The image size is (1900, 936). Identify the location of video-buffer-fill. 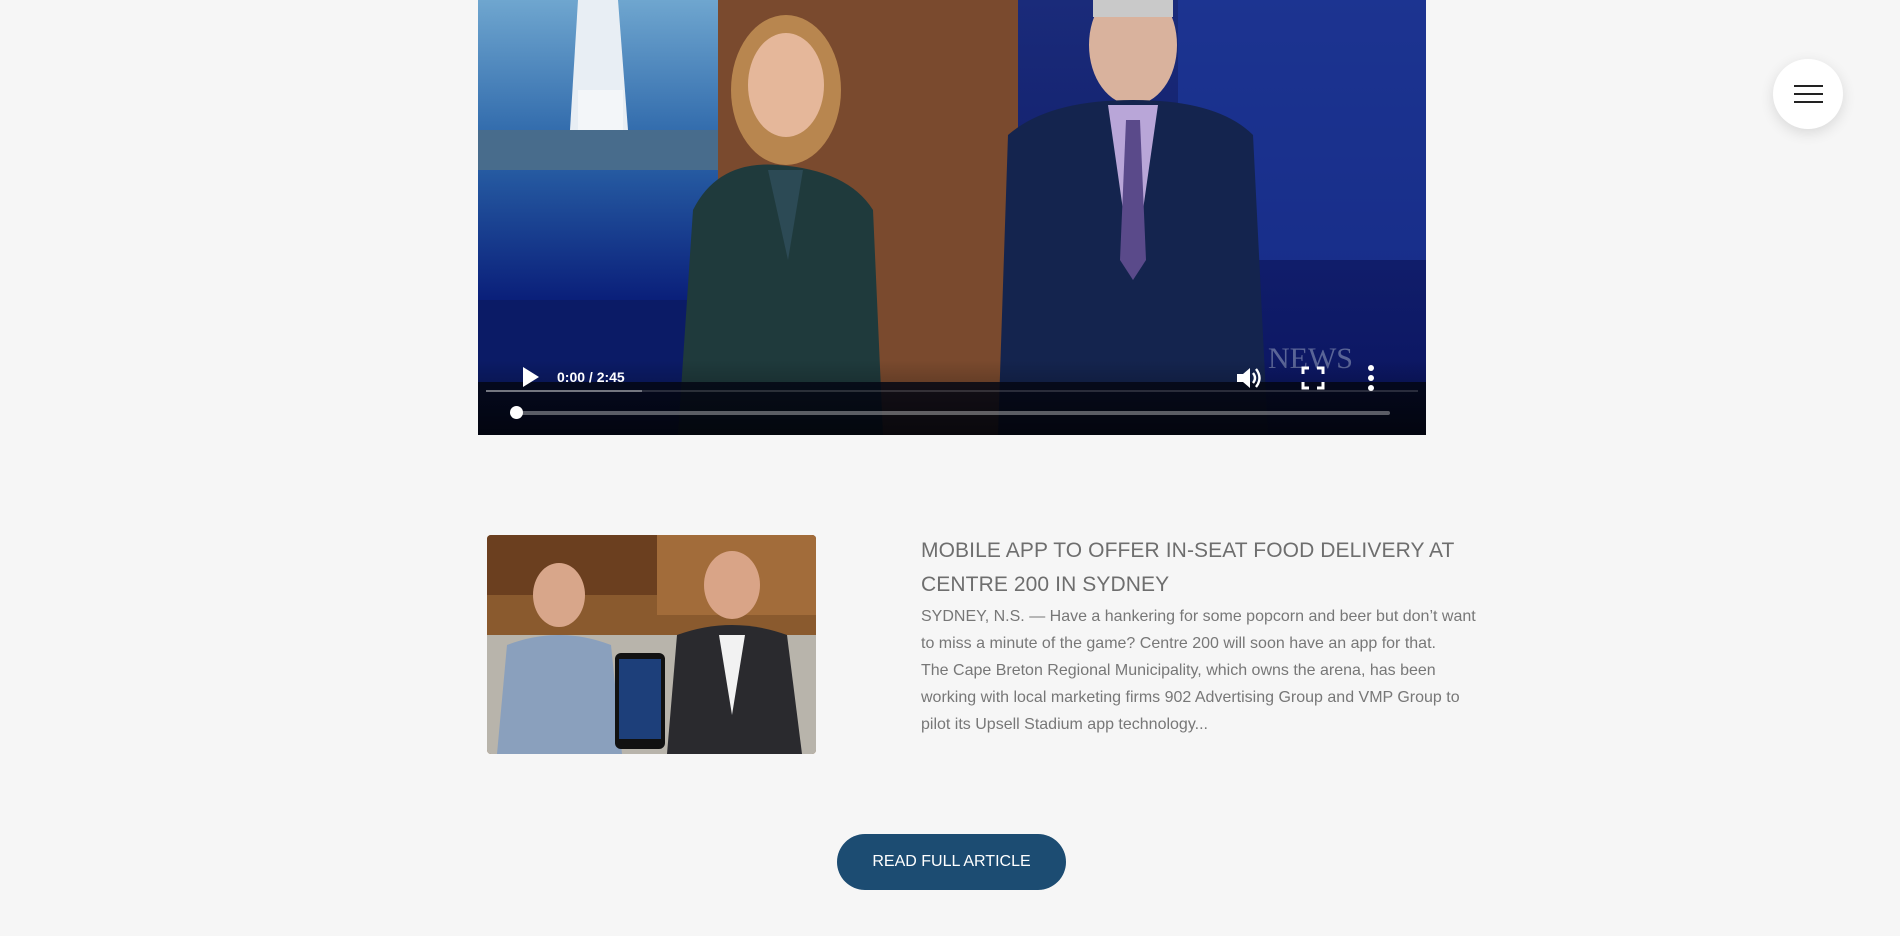
(564, 391).